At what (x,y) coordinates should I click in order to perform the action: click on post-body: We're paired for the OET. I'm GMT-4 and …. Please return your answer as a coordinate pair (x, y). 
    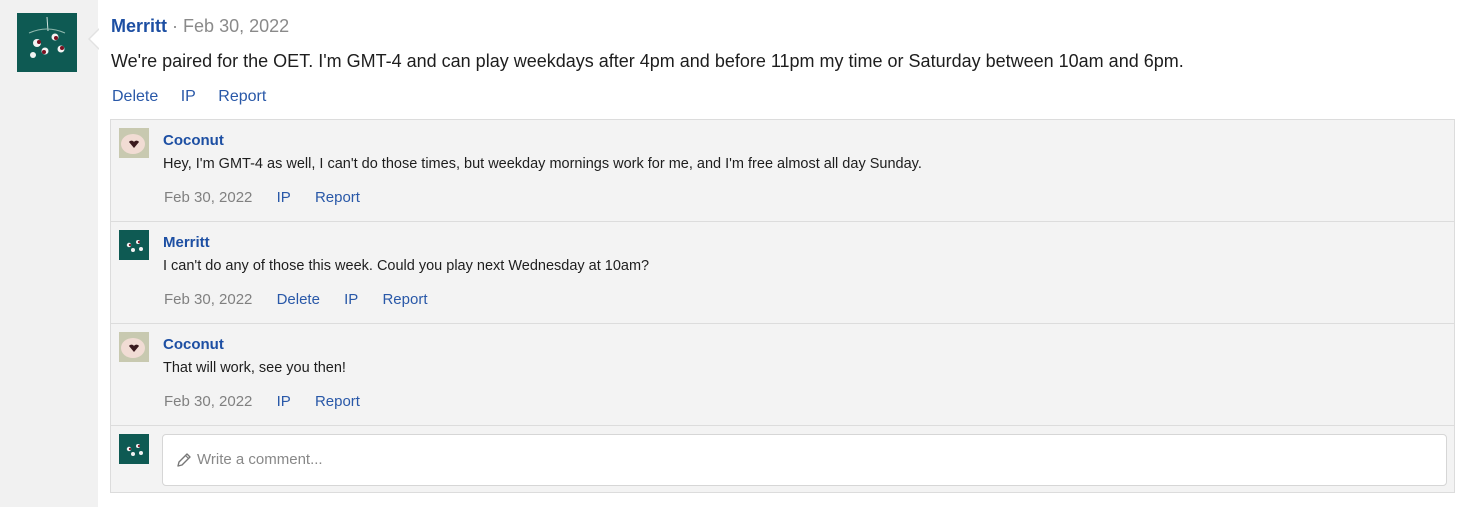
    Looking at the image, I should click on (647, 61).